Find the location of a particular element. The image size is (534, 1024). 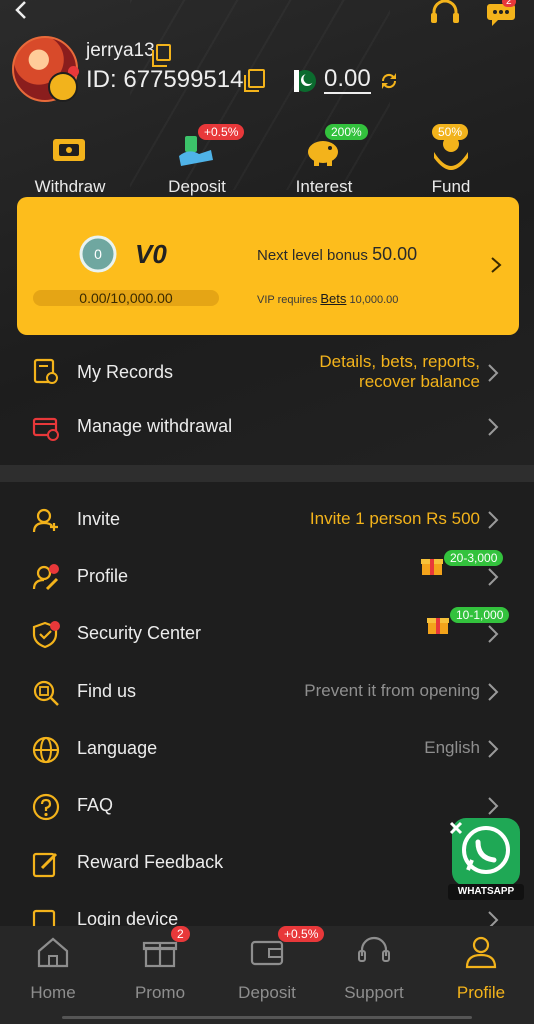

invite-icon is located at coordinates (45, 520).